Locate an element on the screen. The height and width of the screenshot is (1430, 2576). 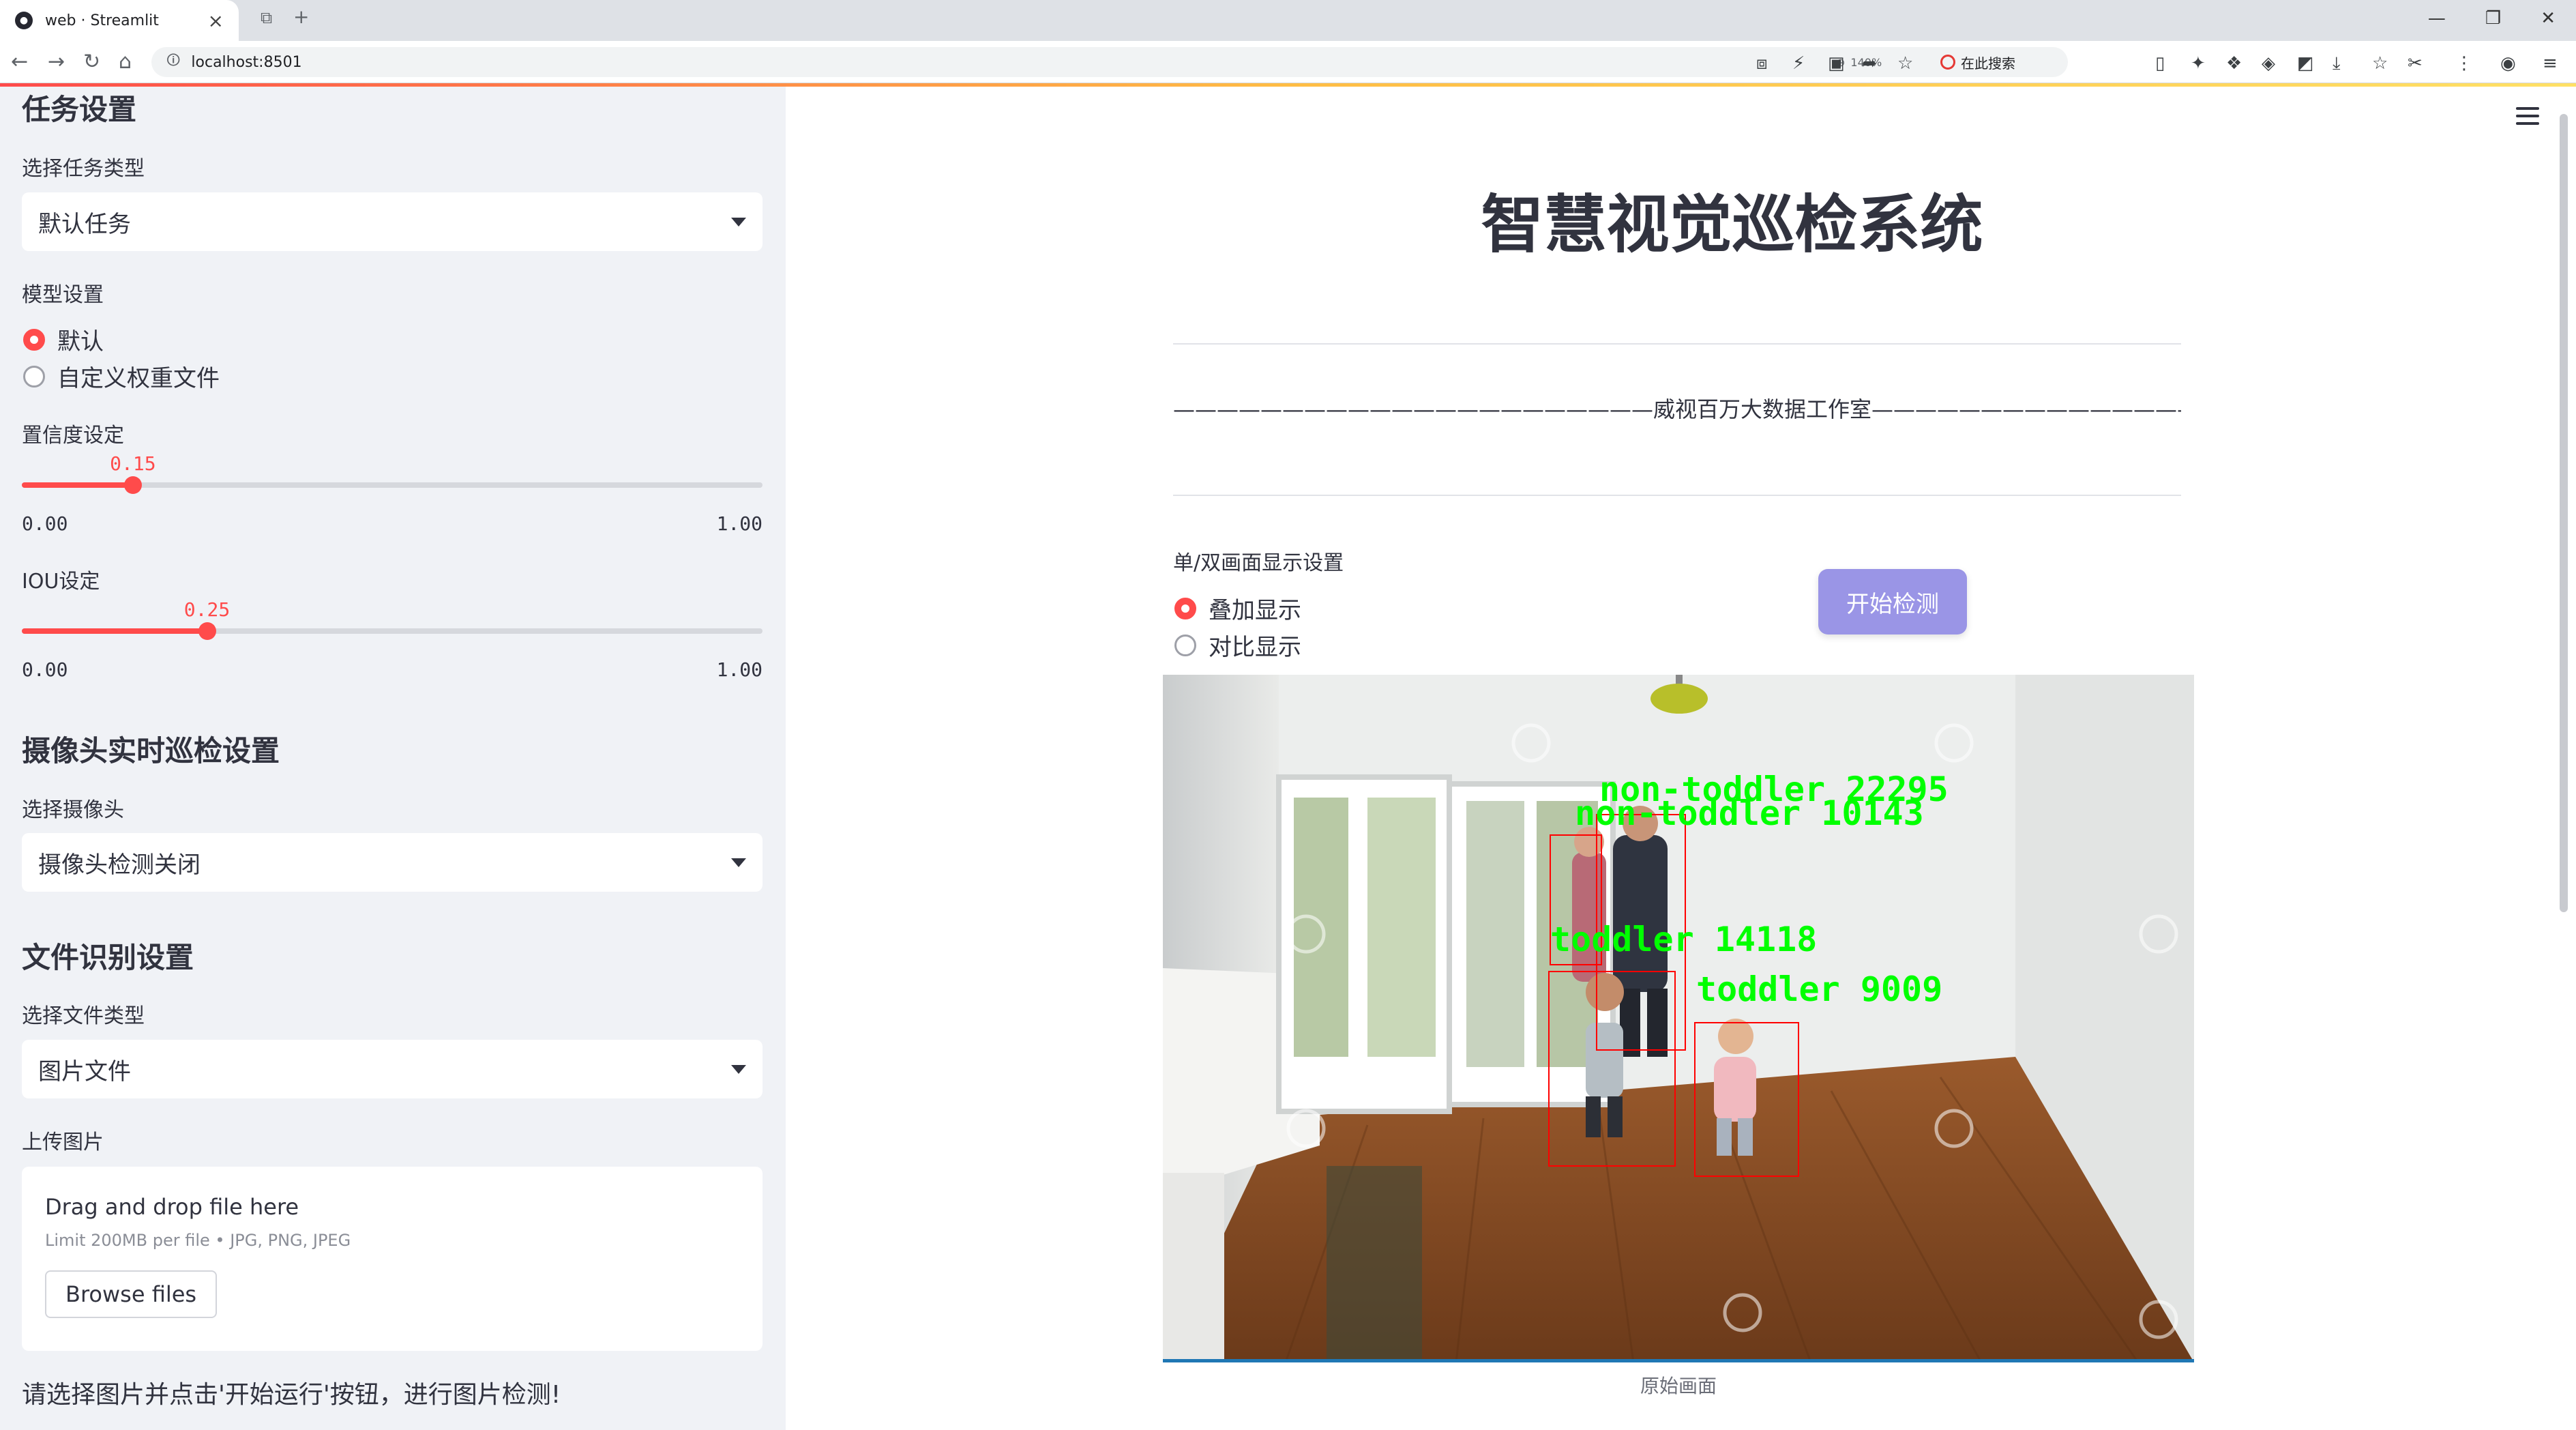
model-option-custom: 自定义权重文件 is located at coordinates (121, 377).